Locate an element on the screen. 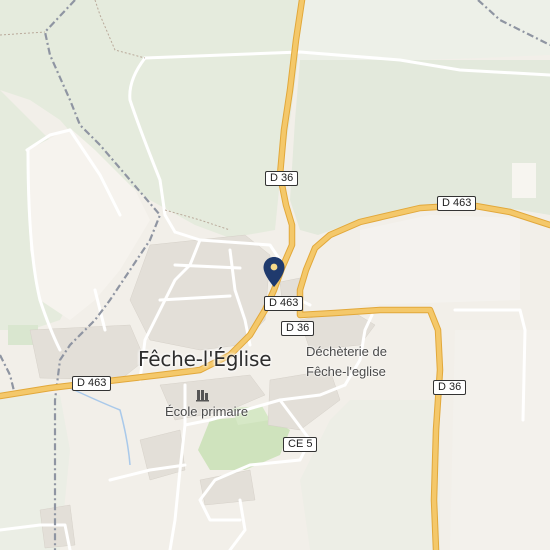 This screenshot has width=550, height=550. road-shield-d36-southeast: D 36 is located at coordinates (450, 387).